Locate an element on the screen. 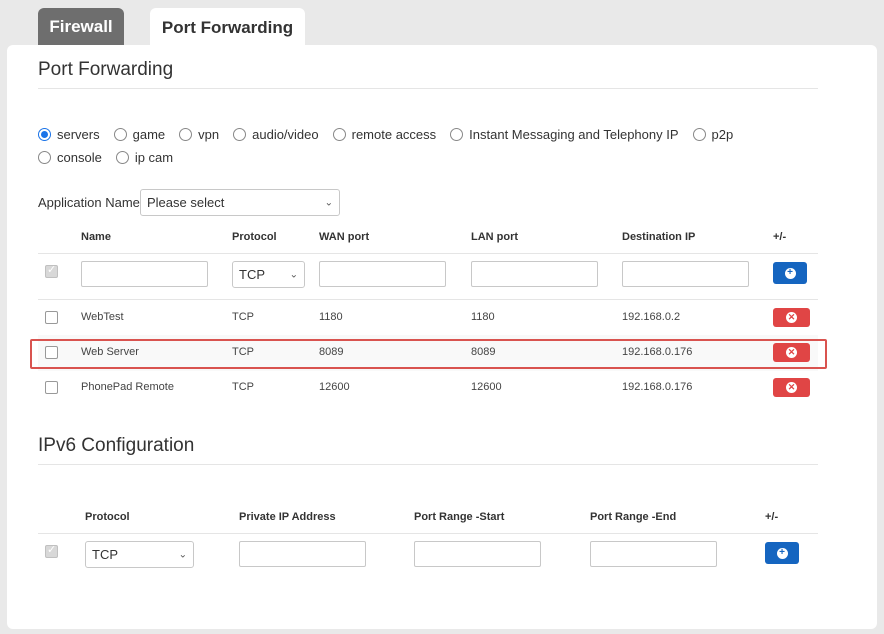 This screenshot has width=884, height=634. radio-game: game is located at coordinates (139, 134).